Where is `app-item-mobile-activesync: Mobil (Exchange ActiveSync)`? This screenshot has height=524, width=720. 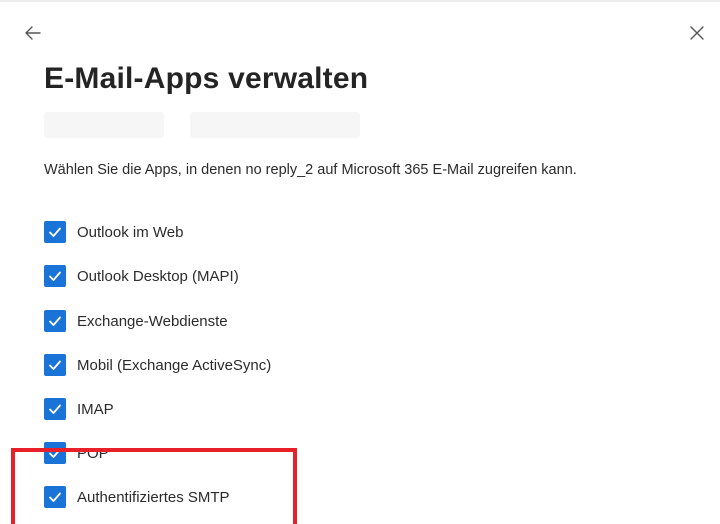
app-item-mobile-activesync: Mobil (Exchange ActiveSync) is located at coordinates (157, 365).